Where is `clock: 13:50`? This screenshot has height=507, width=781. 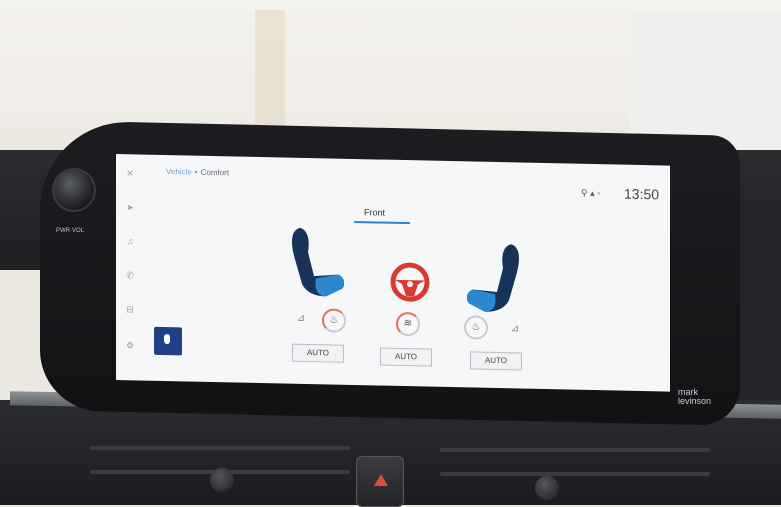
clock: 13:50 is located at coordinates (642, 194).